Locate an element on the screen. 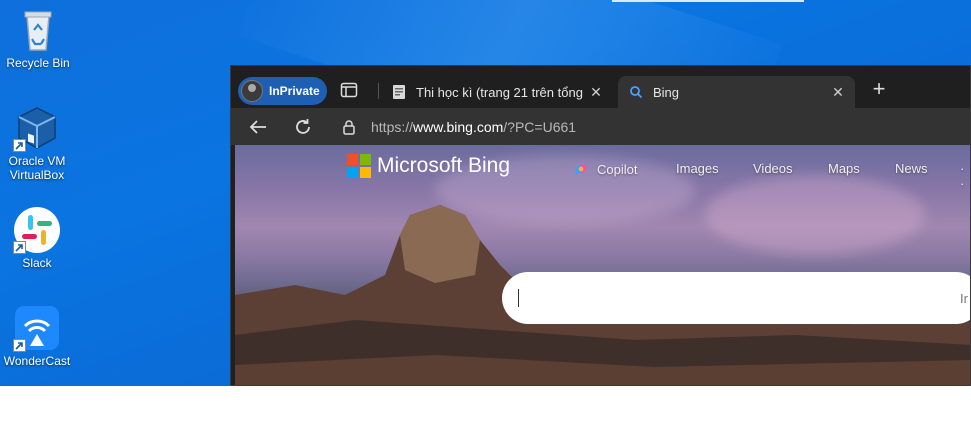  tab-bing: Bing ✕ is located at coordinates (736, 92).